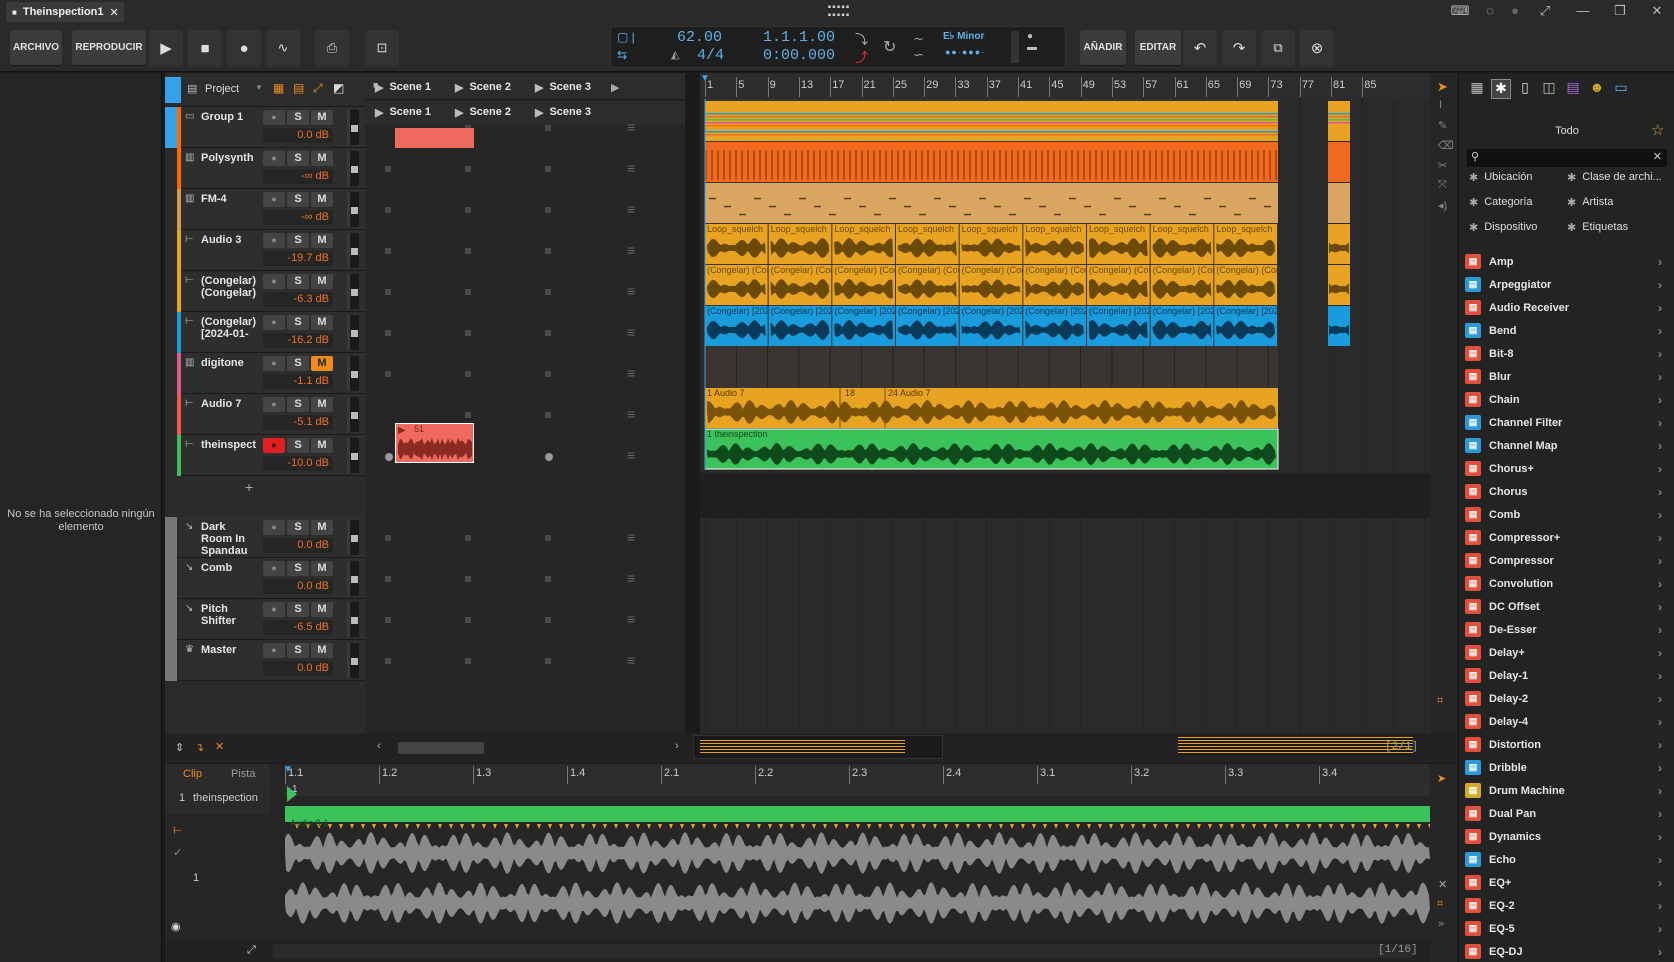 The image size is (1674, 962). What do you see at coordinates (799, 37) in the screenshot?
I see `position-bars: 1.1.1.00` at bounding box center [799, 37].